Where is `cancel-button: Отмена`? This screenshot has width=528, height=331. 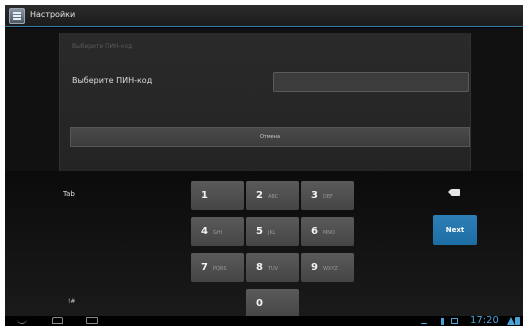 cancel-button: Отмена is located at coordinates (270, 137).